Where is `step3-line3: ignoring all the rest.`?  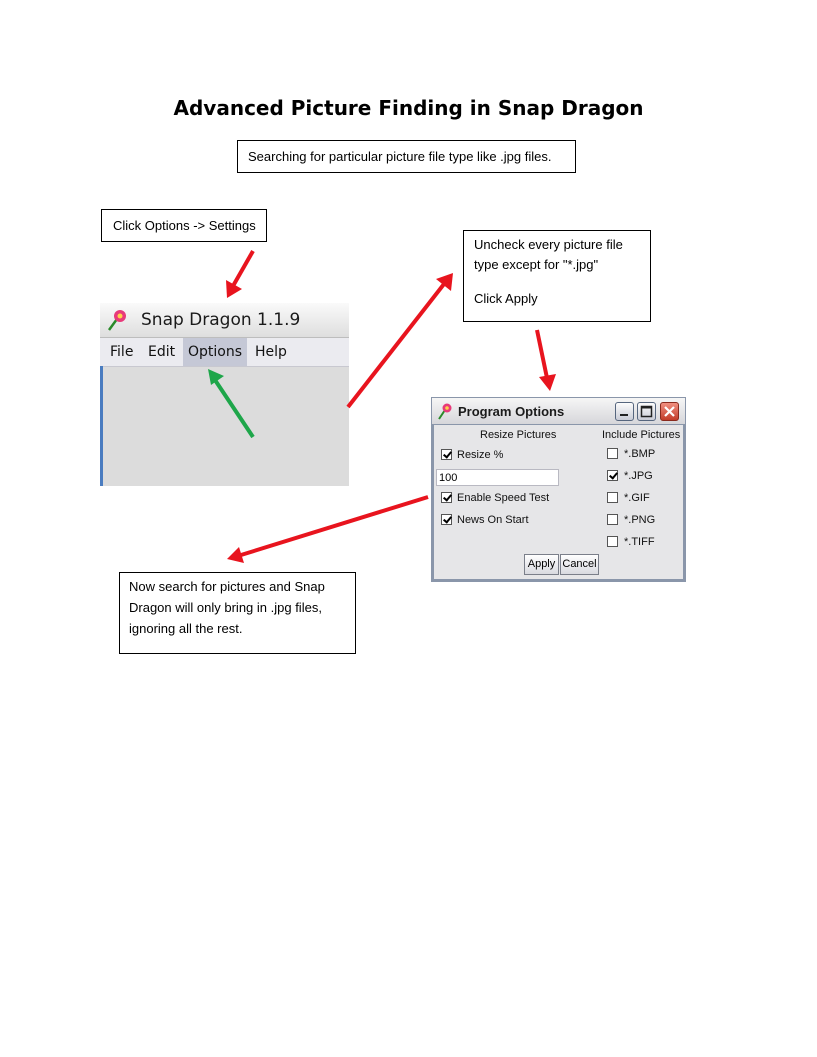 step3-line3: ignoring all the rest. is located at coordinates (186, 628).